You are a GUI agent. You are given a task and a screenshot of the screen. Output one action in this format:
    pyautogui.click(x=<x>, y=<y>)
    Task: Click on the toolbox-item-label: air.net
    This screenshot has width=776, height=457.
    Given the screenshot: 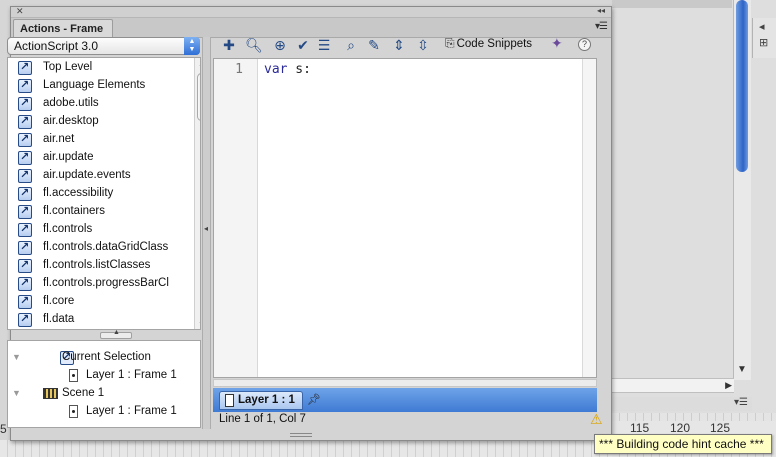 What is the action you would take?
    pyautogui.click(x=59, y=139)
    